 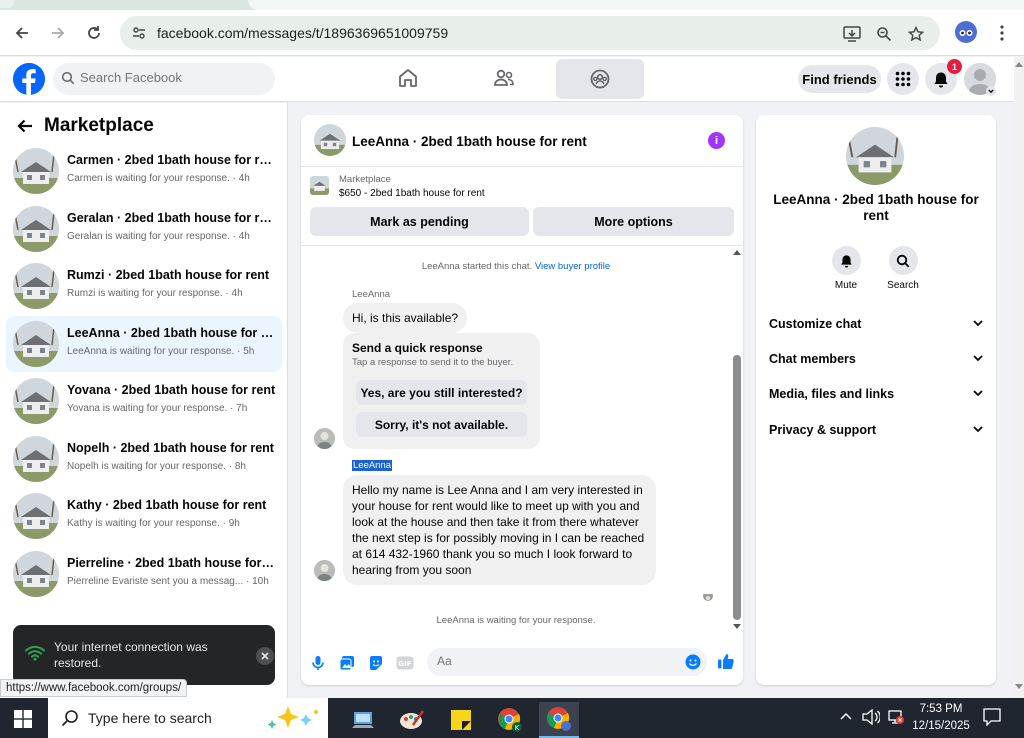 What do you see at coordinates (319, 185) in the screenshot?
I see `listing-small-thumbnail` at bounding box center [319, 185].